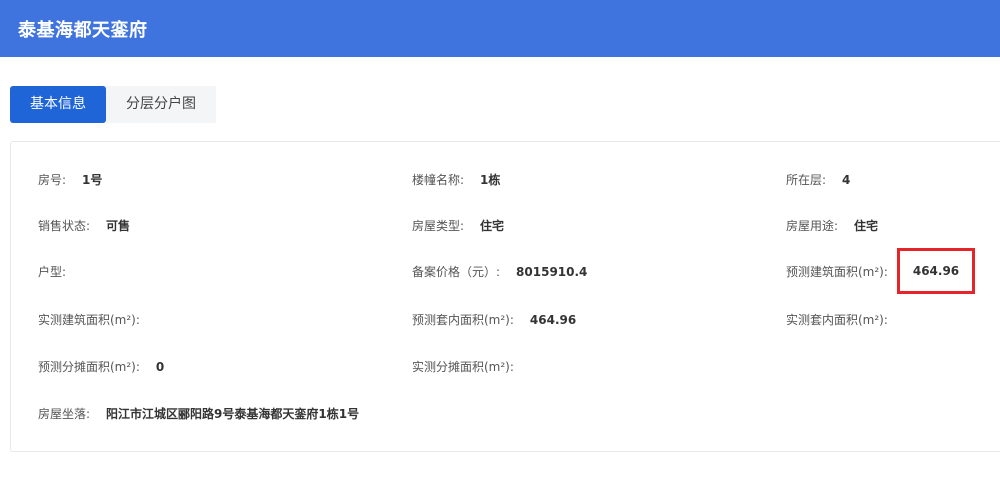  I want to click on tab-bar: 基本信息 分层分户图, so click(113, 104).